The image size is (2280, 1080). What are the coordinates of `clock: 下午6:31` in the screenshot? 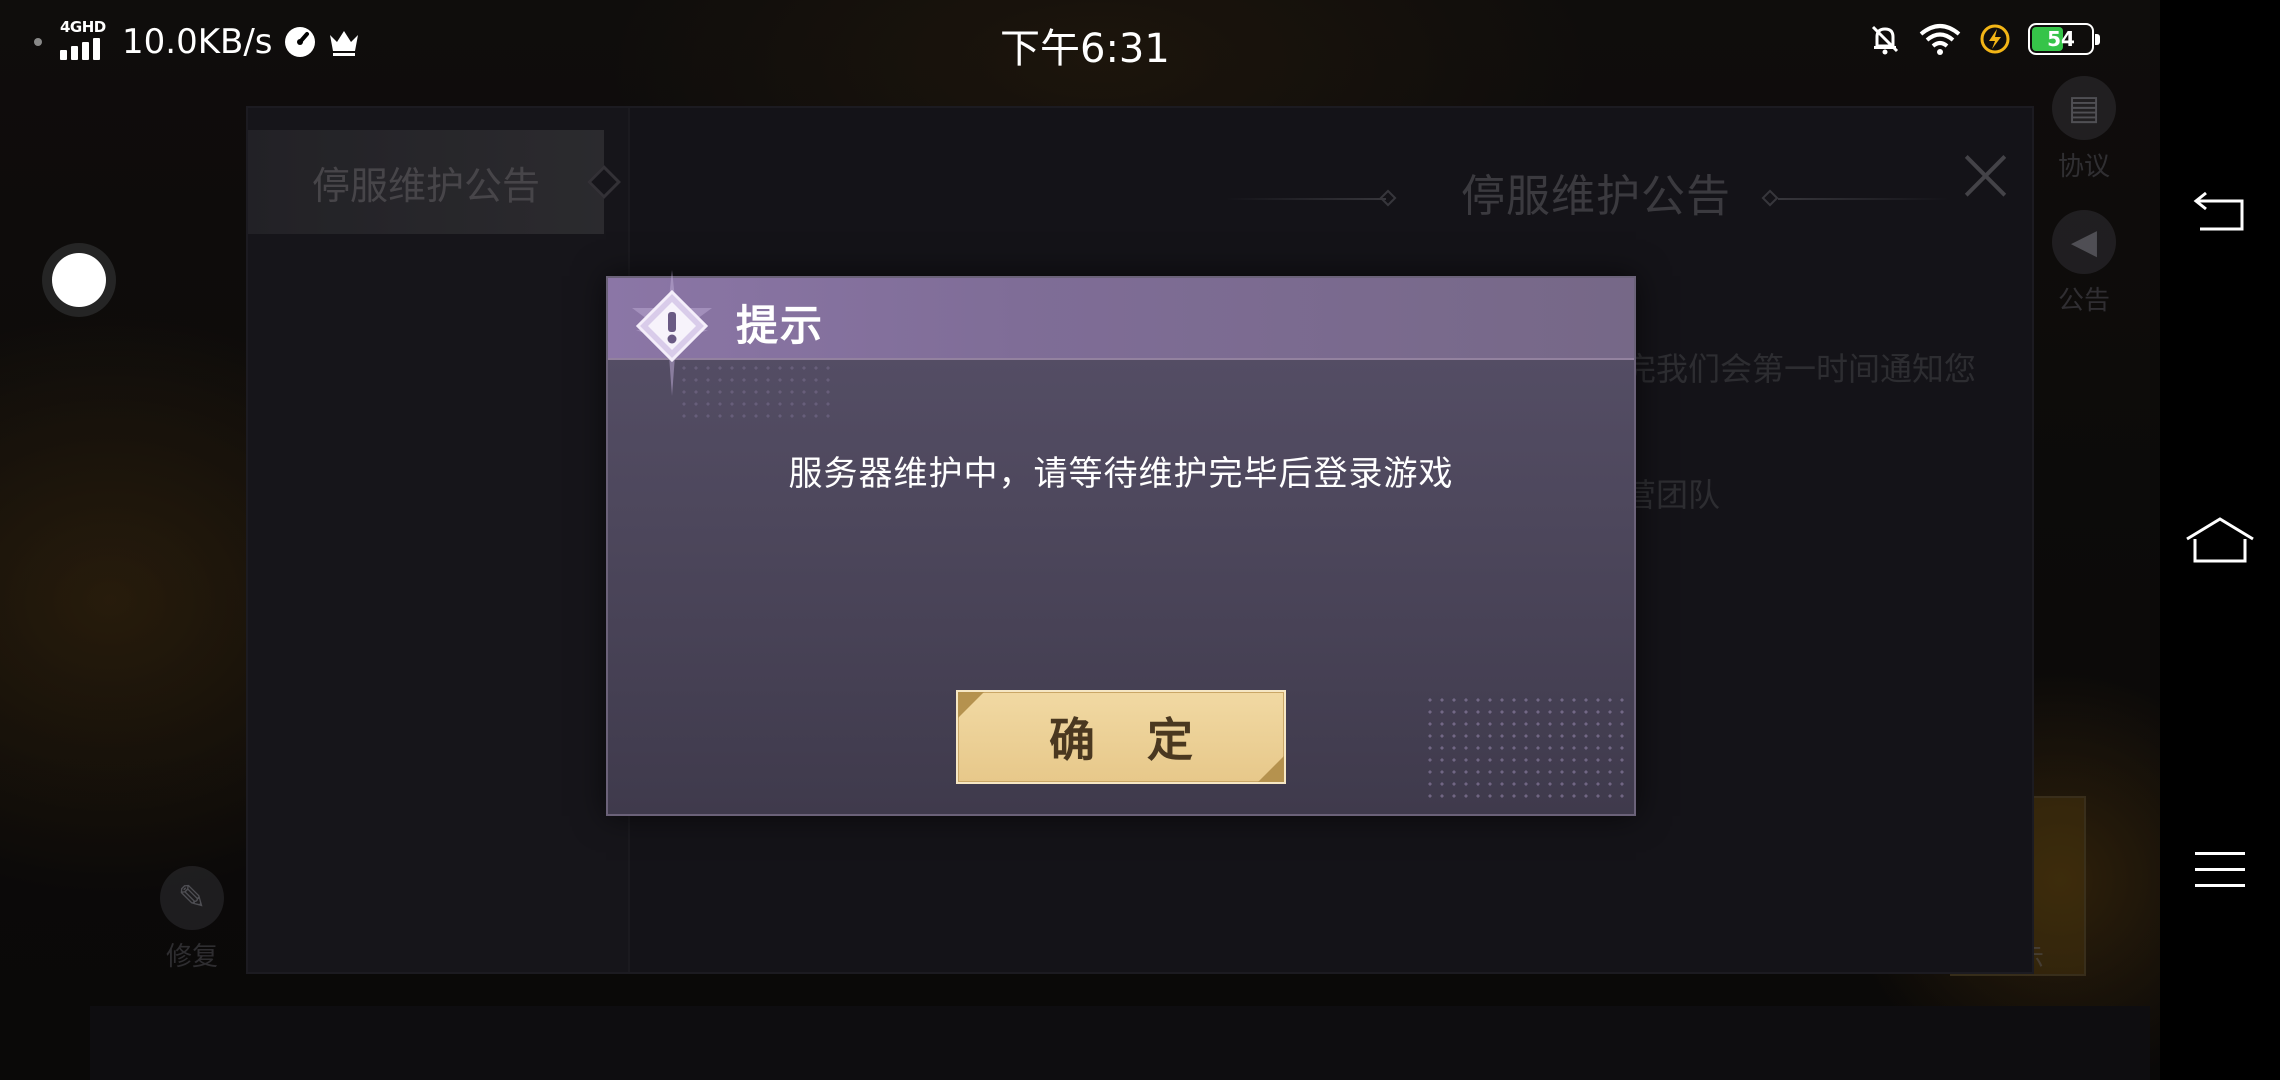 It's located at (1085, 49).